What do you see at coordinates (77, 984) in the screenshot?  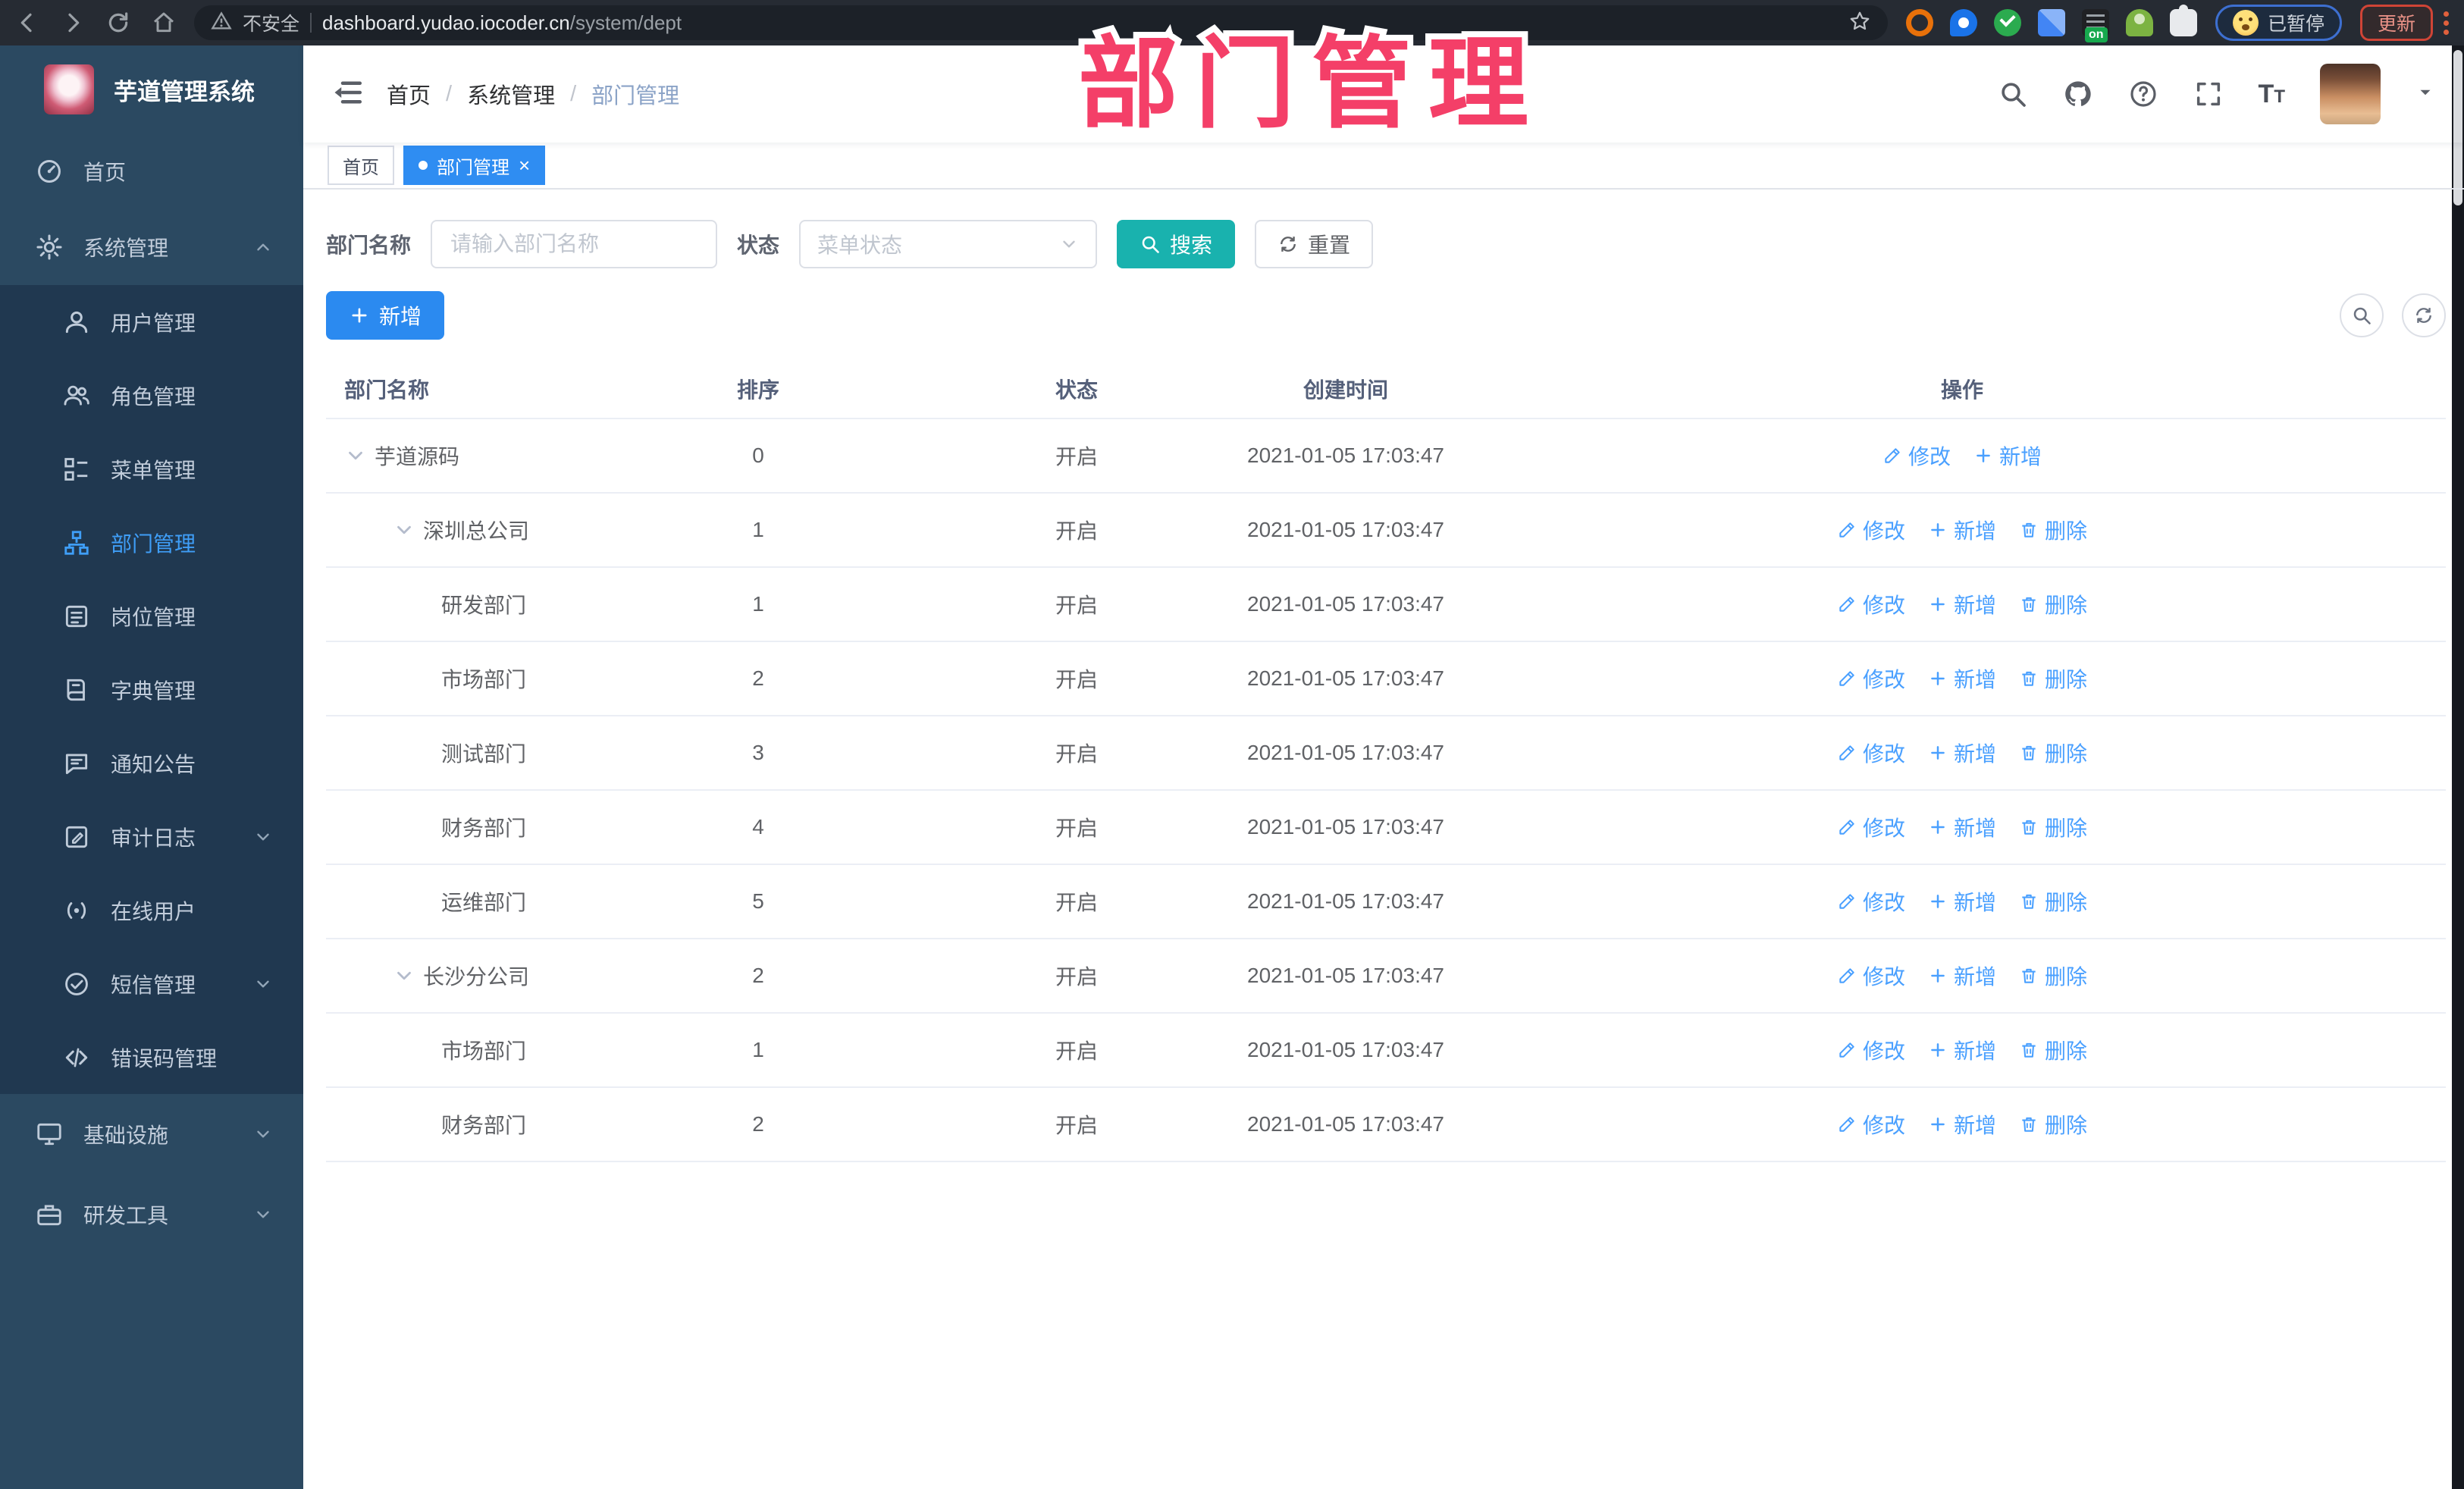 I see `sms-icon` at bounding box center [77, 984].